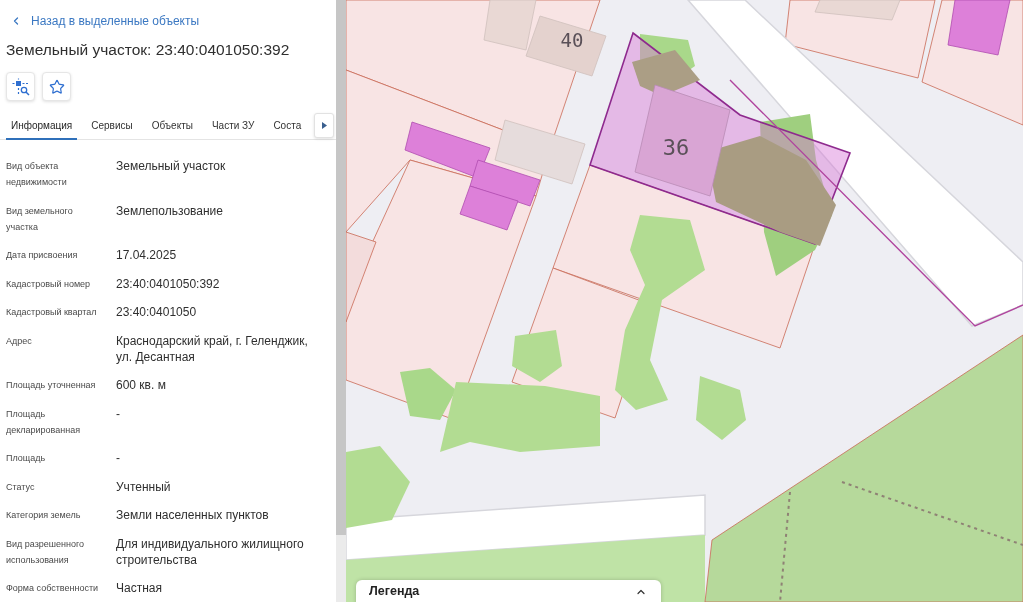  What do you see at coordinates (40, 219) in the screenshot?
I see `field-label: Вид земельного участка` at bounding box center [40, 219].